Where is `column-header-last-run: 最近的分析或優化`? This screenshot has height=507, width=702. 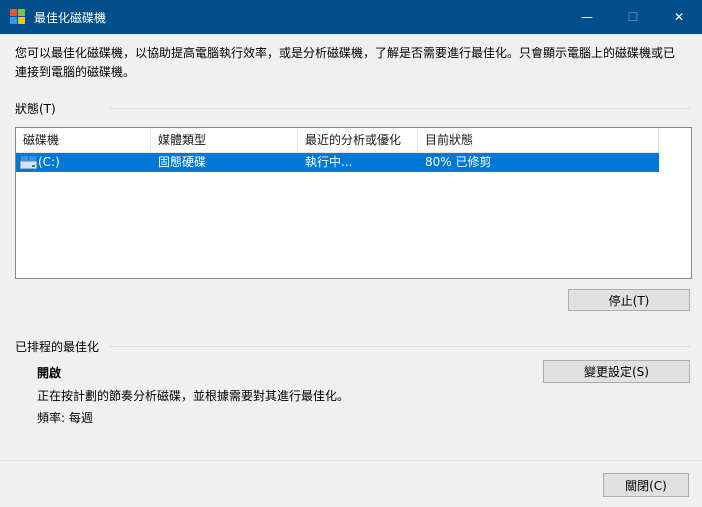 column-header-last-run: 最近的分析或優化 is located at coordinates (358, 140).